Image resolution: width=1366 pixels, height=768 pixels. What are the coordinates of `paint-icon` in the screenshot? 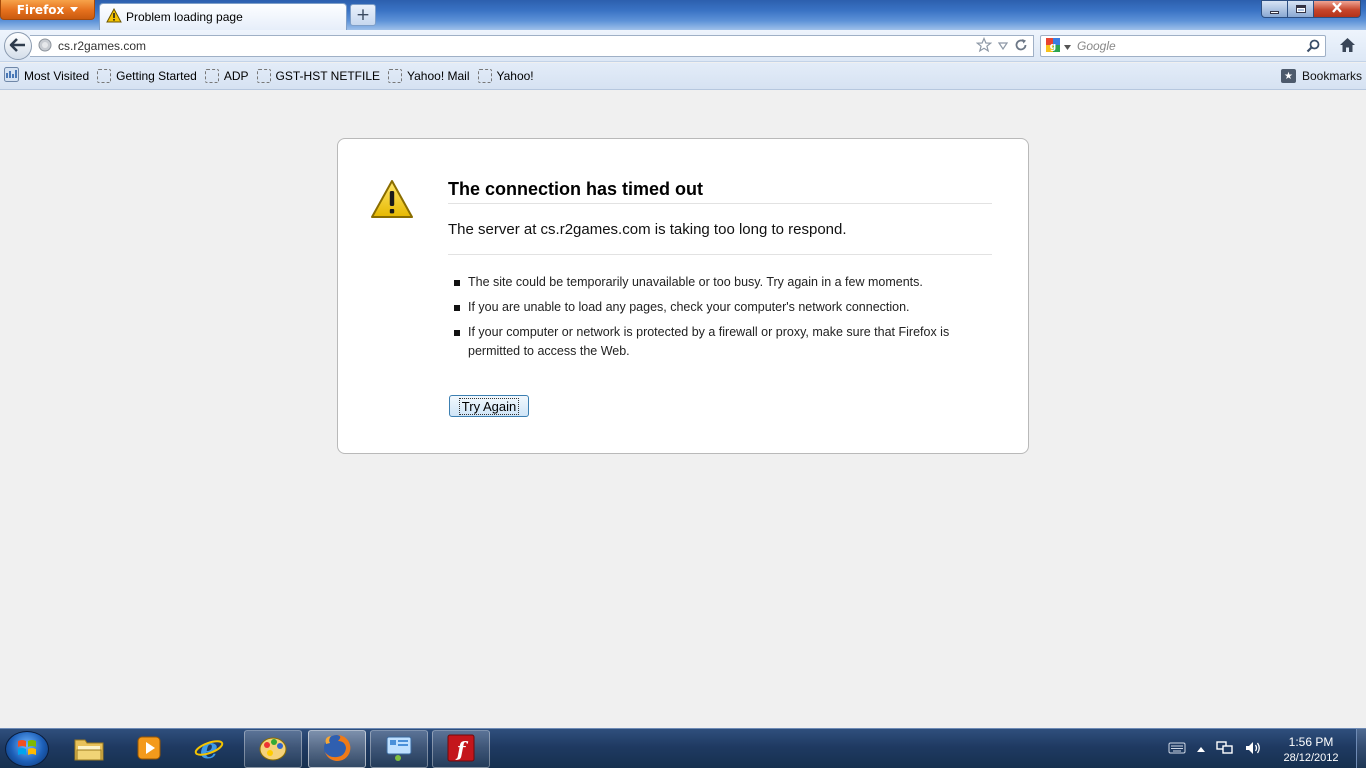 It's located at (273, 749).